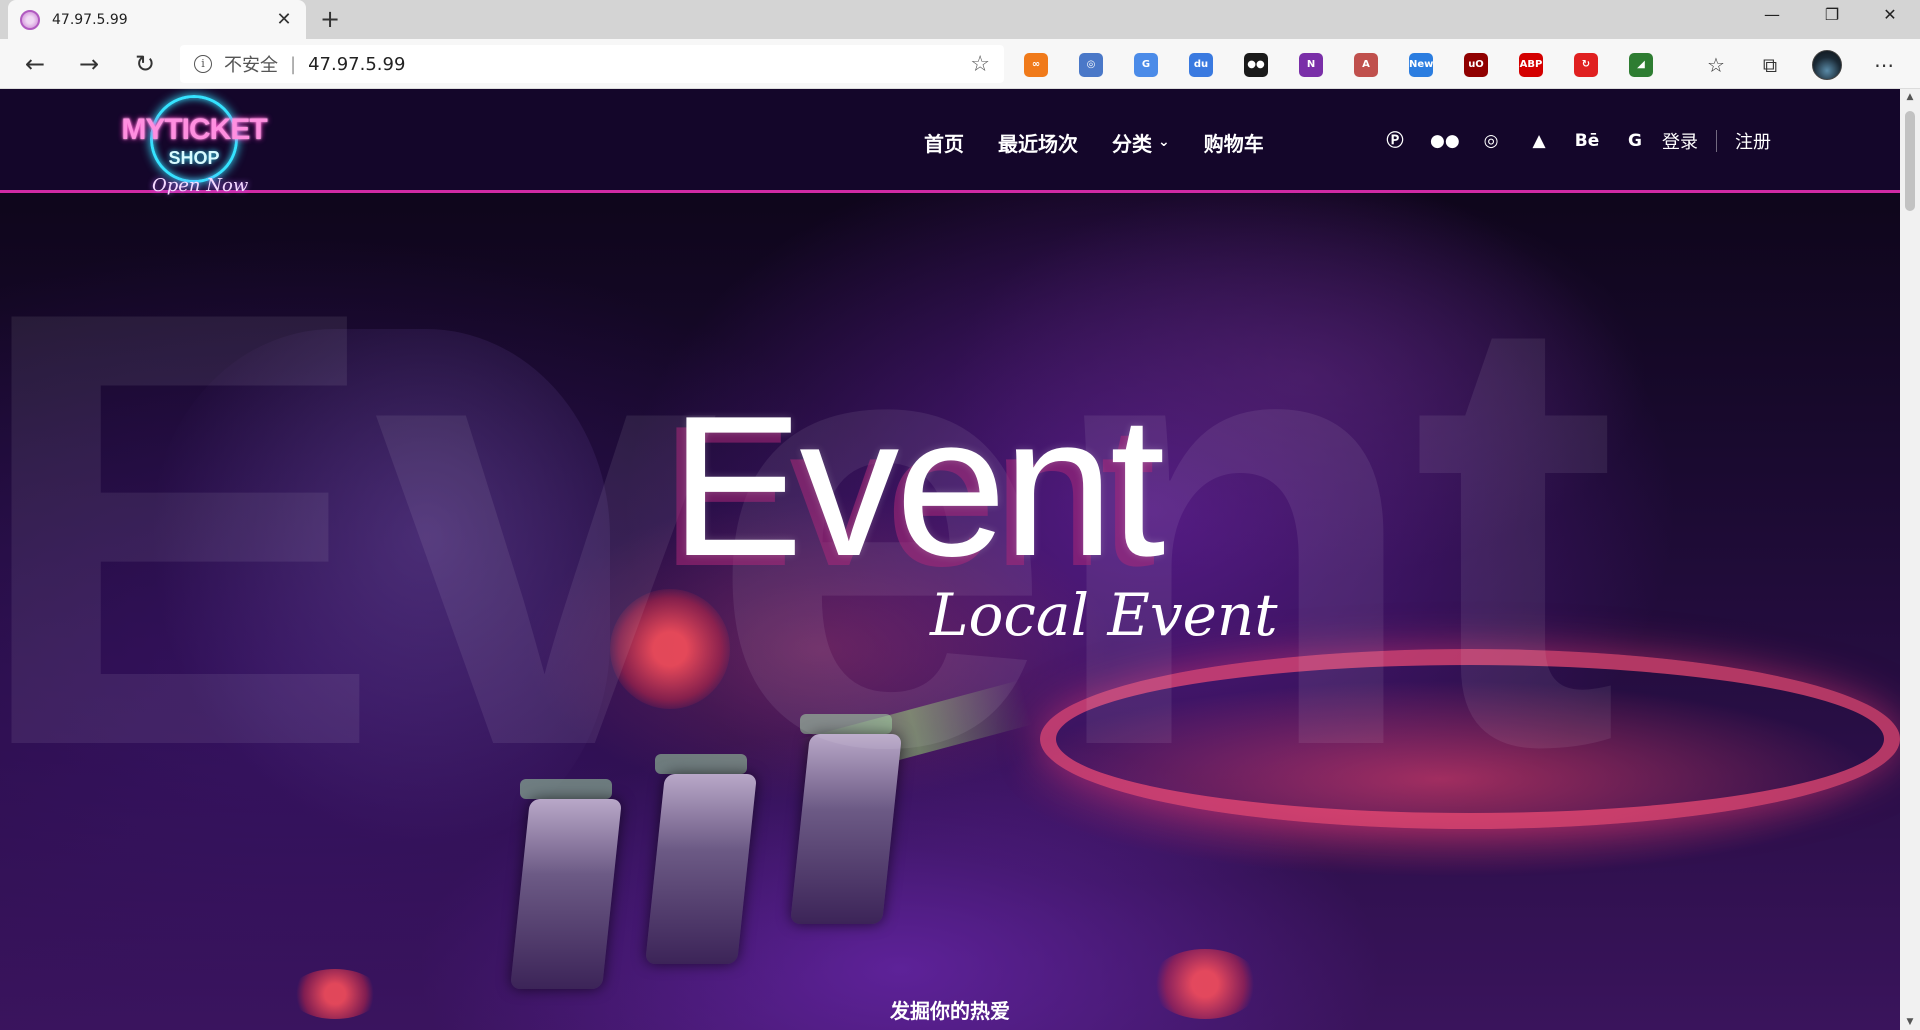 The width and height of the screenshot is (1920, 1030). Describe the element at coordinates (1094, 142) in the screenshot. I see `main-nav: 首页 最近场次 分类 ⌄ 购物车` at that location.